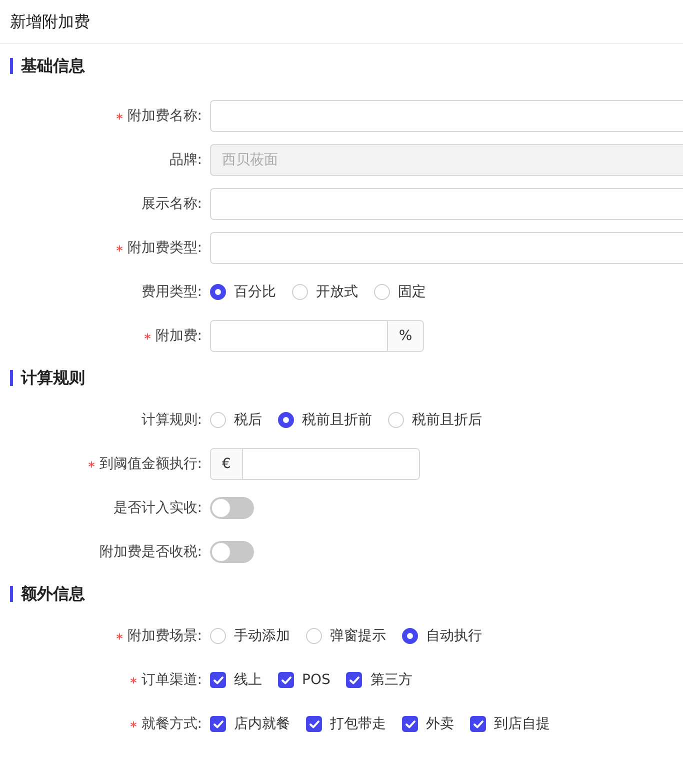 Image resolution: width=683 pixels, height=762 pixels. I want to click on checkbox-option: POS, so click(304, 680).